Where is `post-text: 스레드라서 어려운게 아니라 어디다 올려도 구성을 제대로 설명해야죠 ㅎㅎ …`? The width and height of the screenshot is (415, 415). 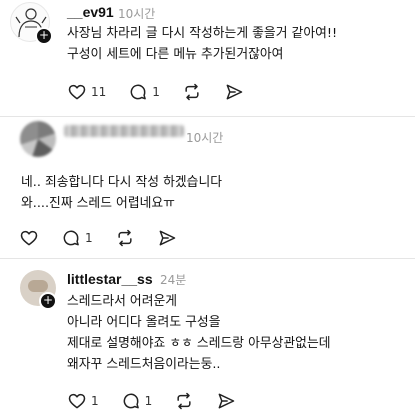
post-text: 스레드라서 어려운게 아니라 어디다 올려도 구성을 제대로 설명해야죠 ㅎㅎ … is located at coordinates (199, 333).